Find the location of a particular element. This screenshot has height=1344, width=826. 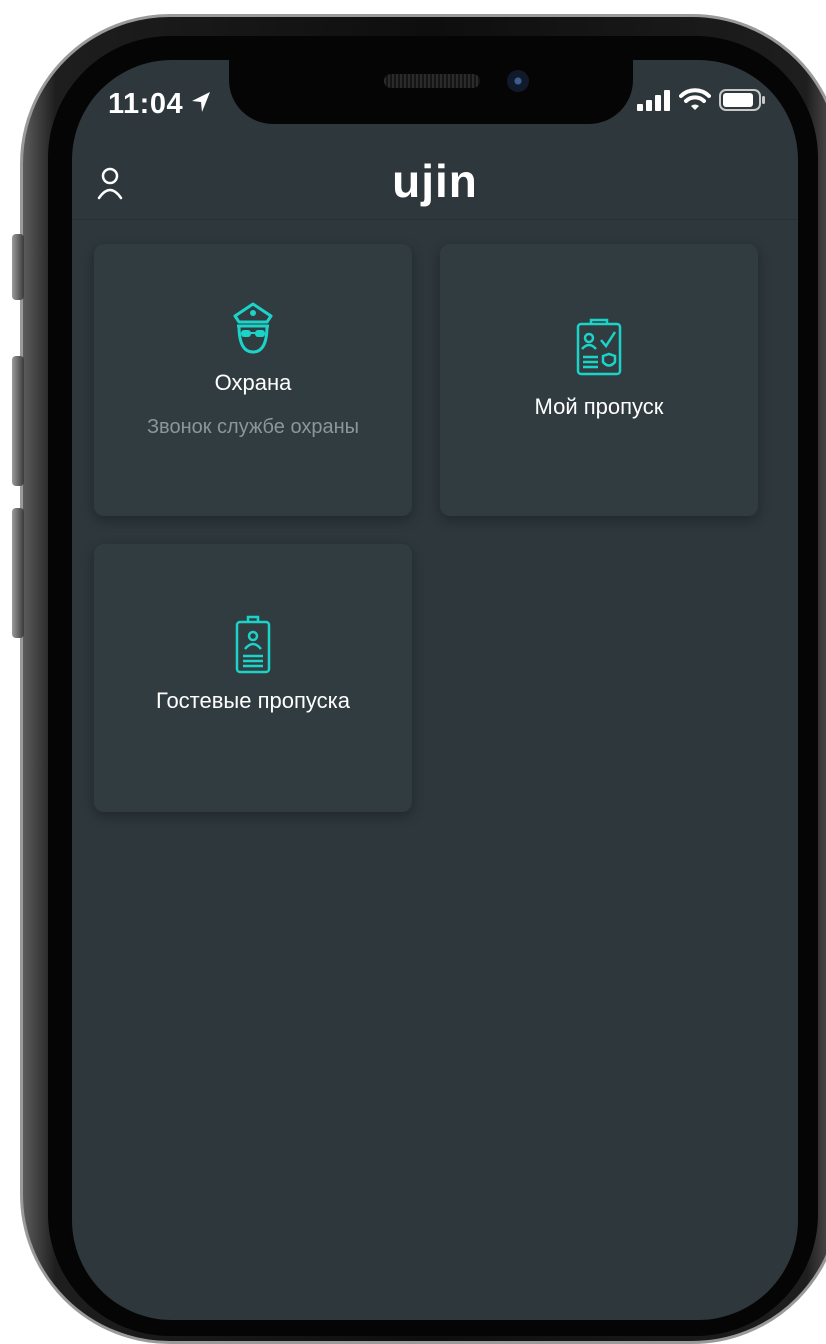

security-tile: Охрана Звонок службе охраны is located at coordinates (253, 380).